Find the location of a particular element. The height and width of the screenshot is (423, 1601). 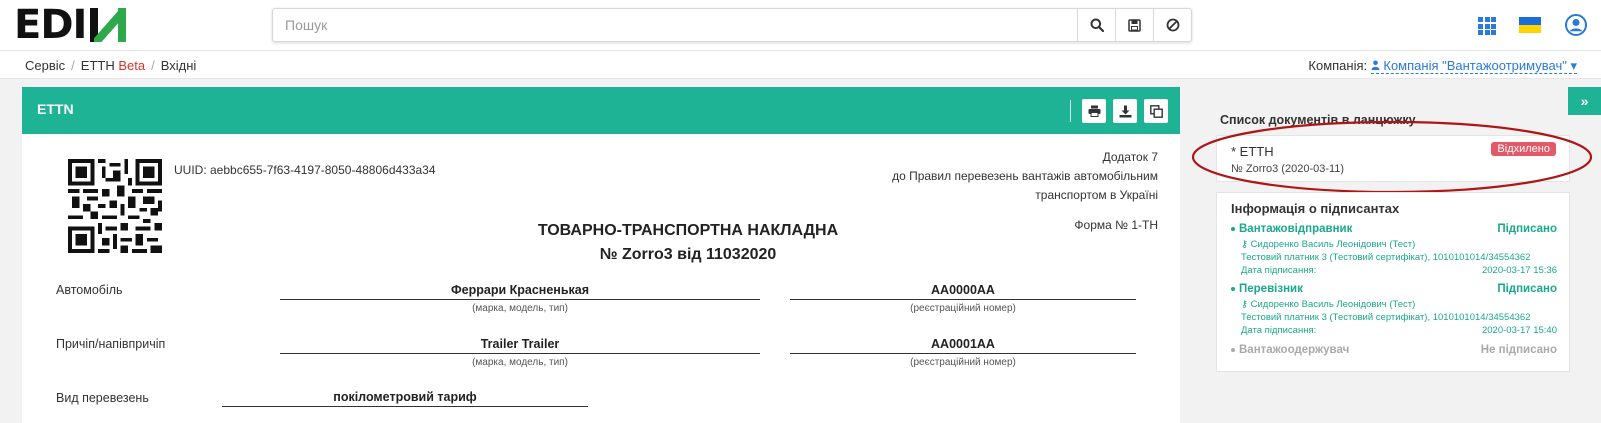

toolbar-divider is located at coordinates (1070, 111).